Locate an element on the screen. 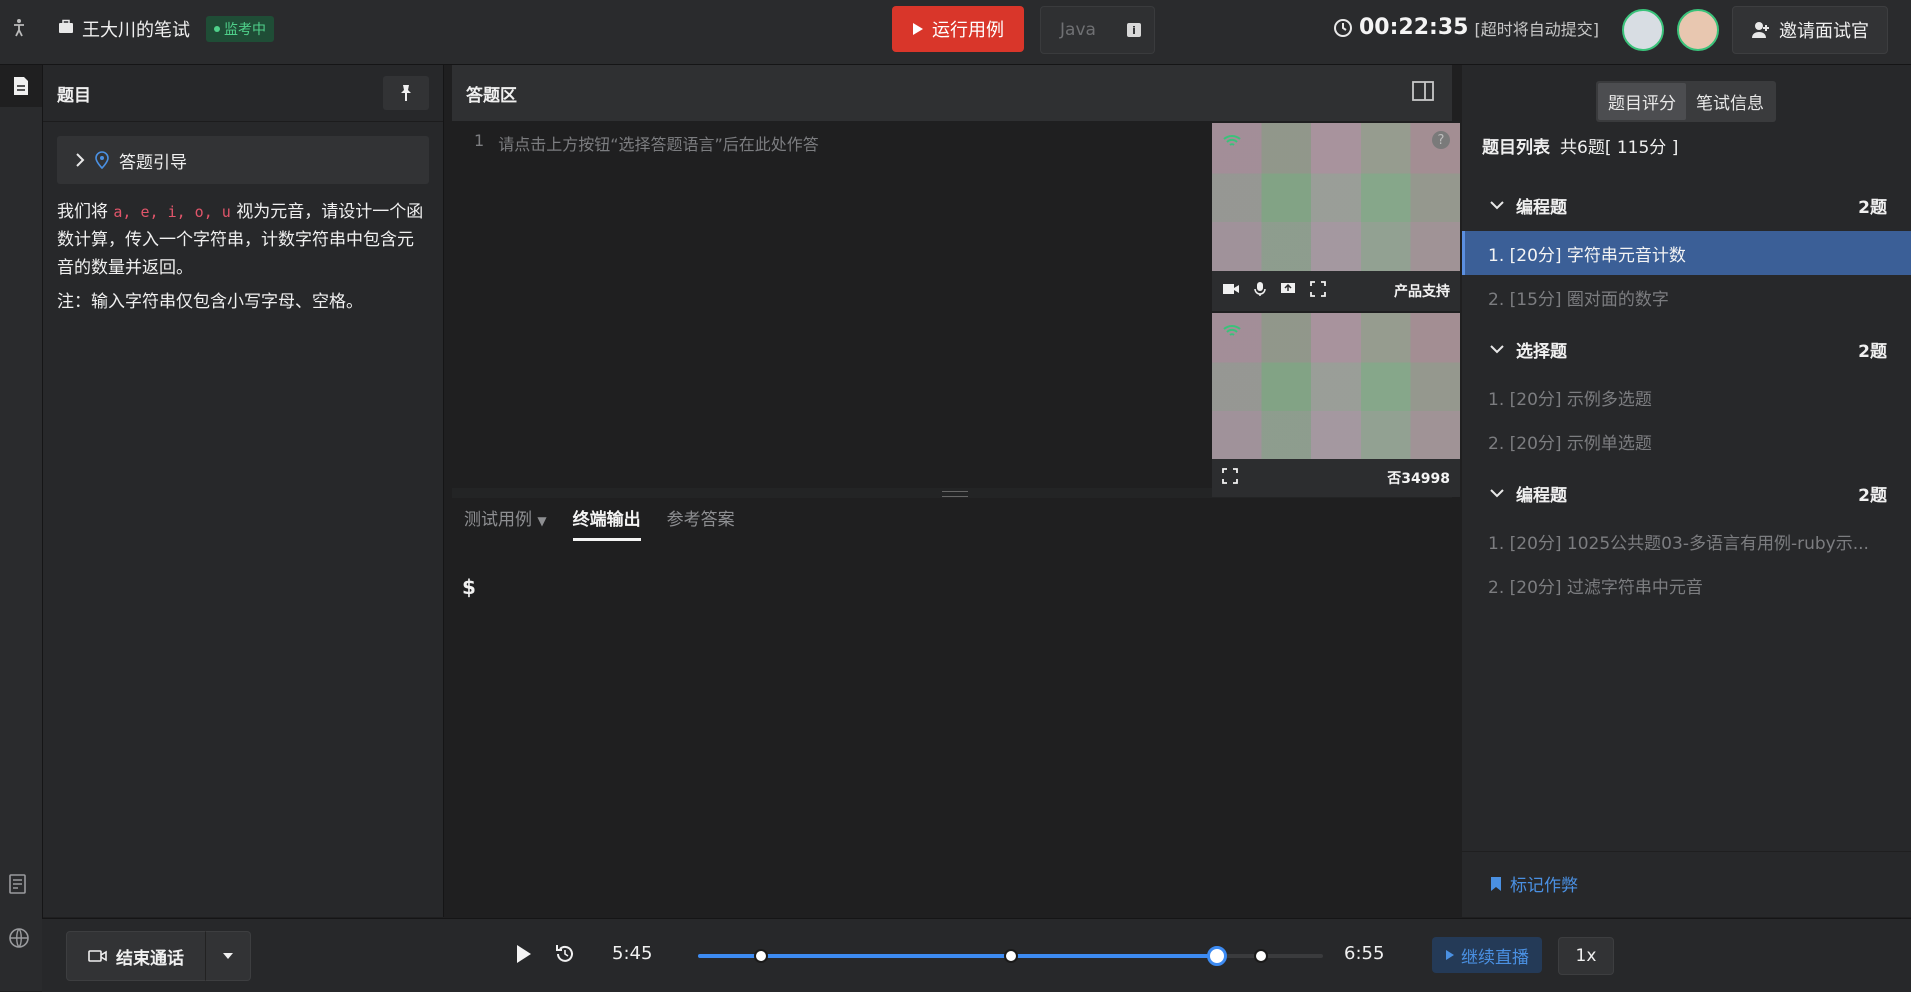  briefcase-icon is located at coordinates (66, 29).